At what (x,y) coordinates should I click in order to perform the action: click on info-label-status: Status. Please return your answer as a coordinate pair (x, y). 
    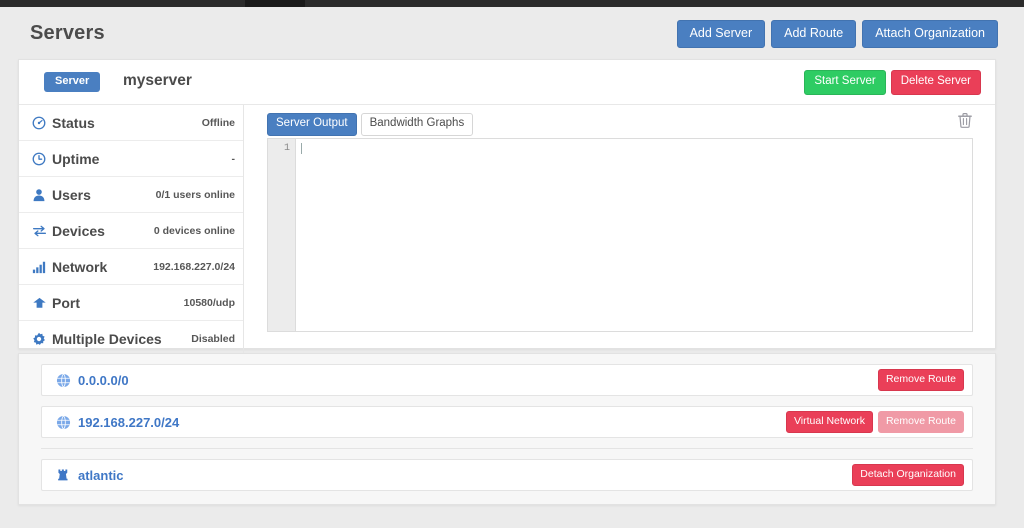
    Looking at the image, I should click on (73, 122).